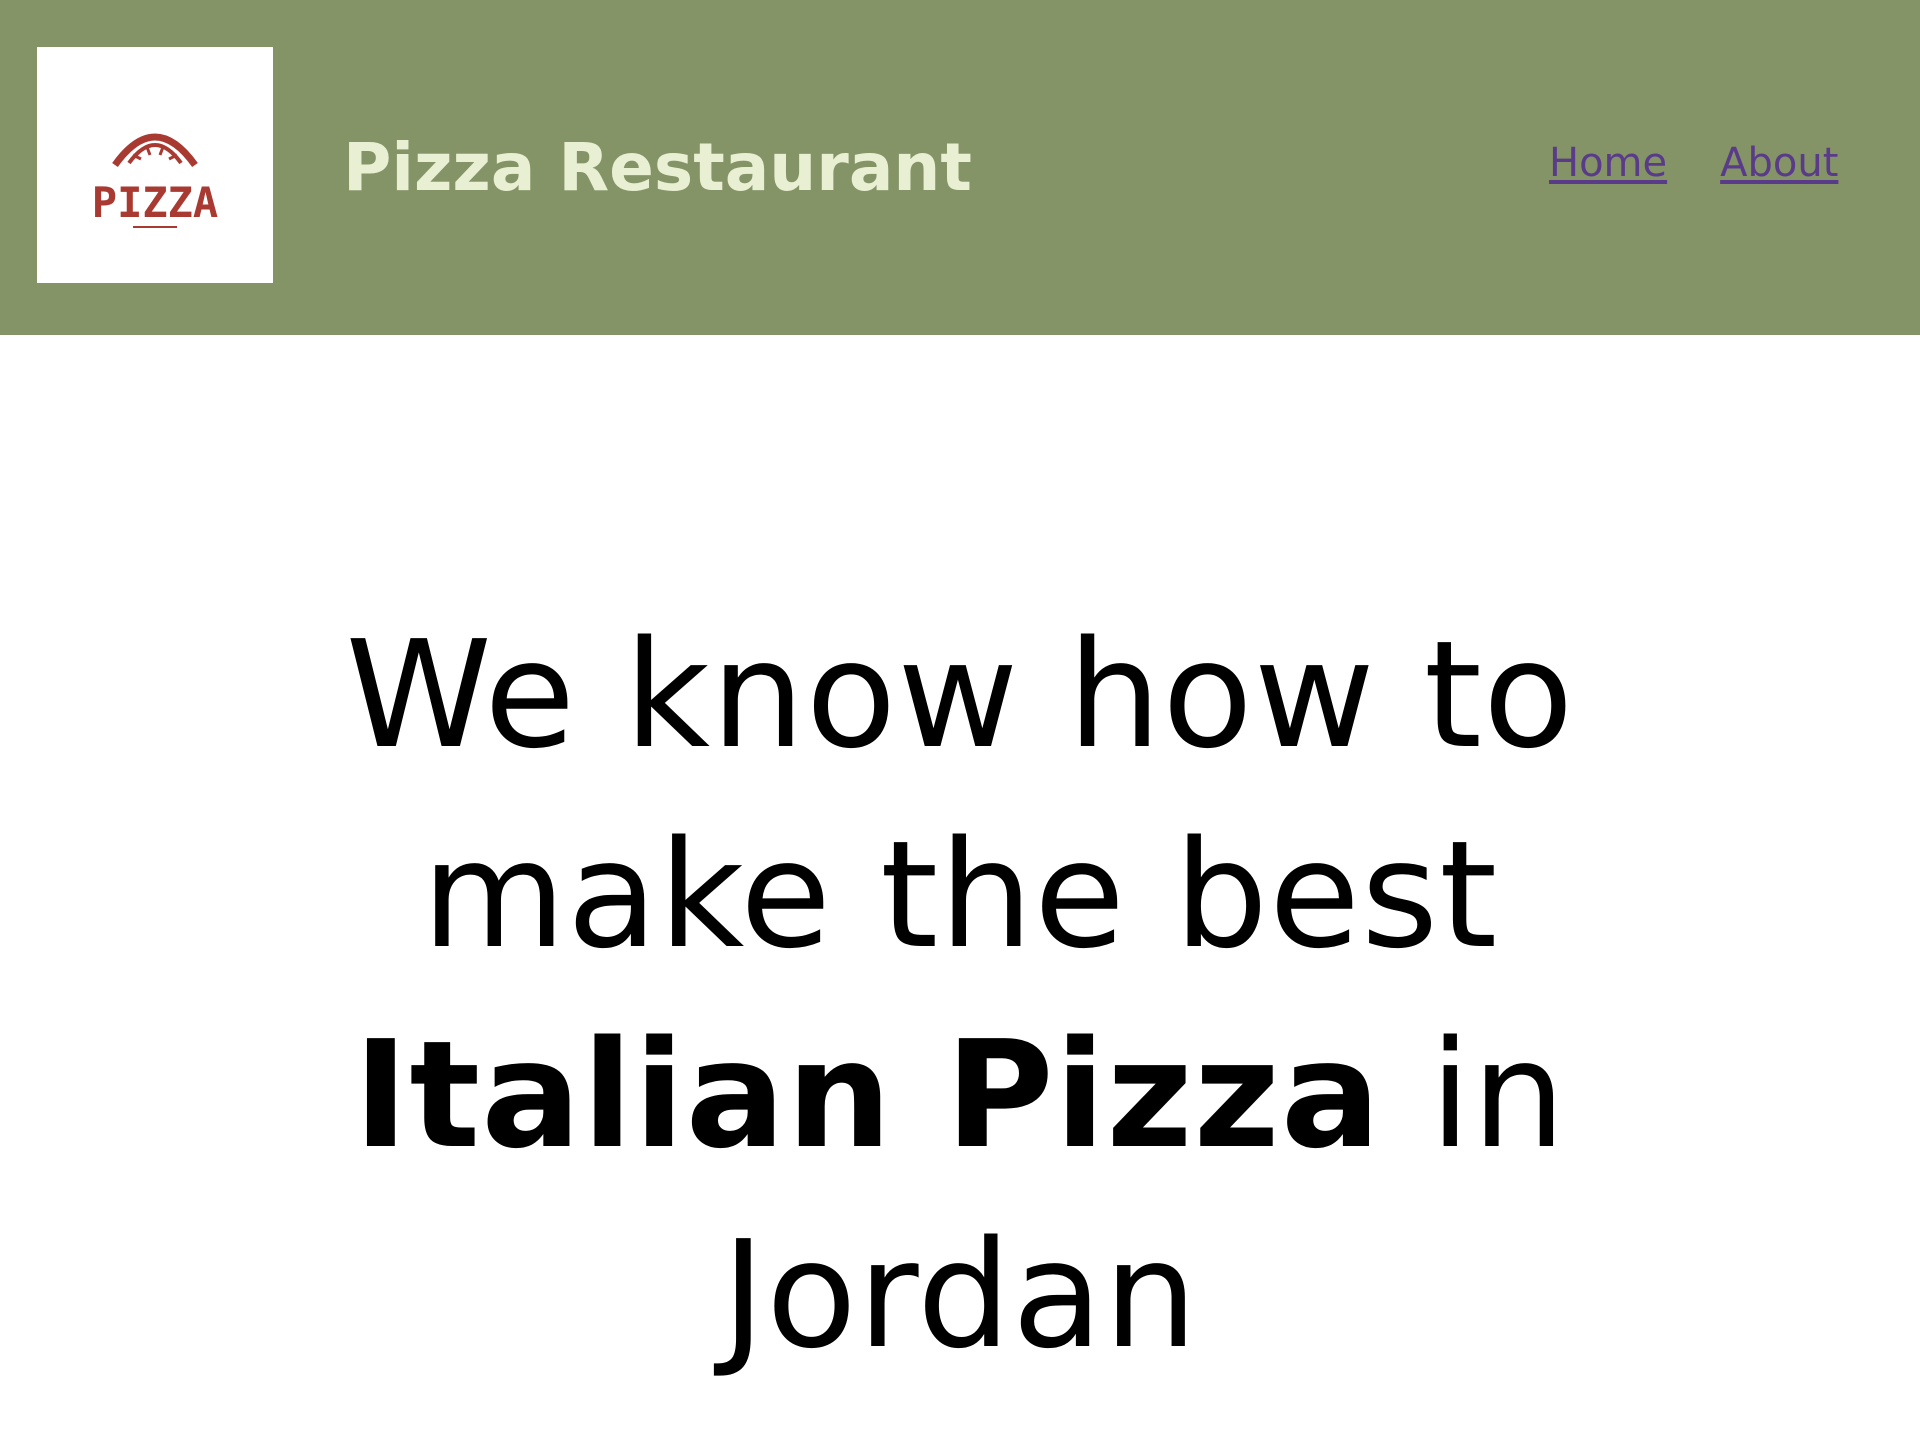 The image size is (1920, 1440). What do you see at coordinates (657, 167) in the screenshot?
I see `brand-name: Pizza Restaurant` at bounding box center [657, 167].